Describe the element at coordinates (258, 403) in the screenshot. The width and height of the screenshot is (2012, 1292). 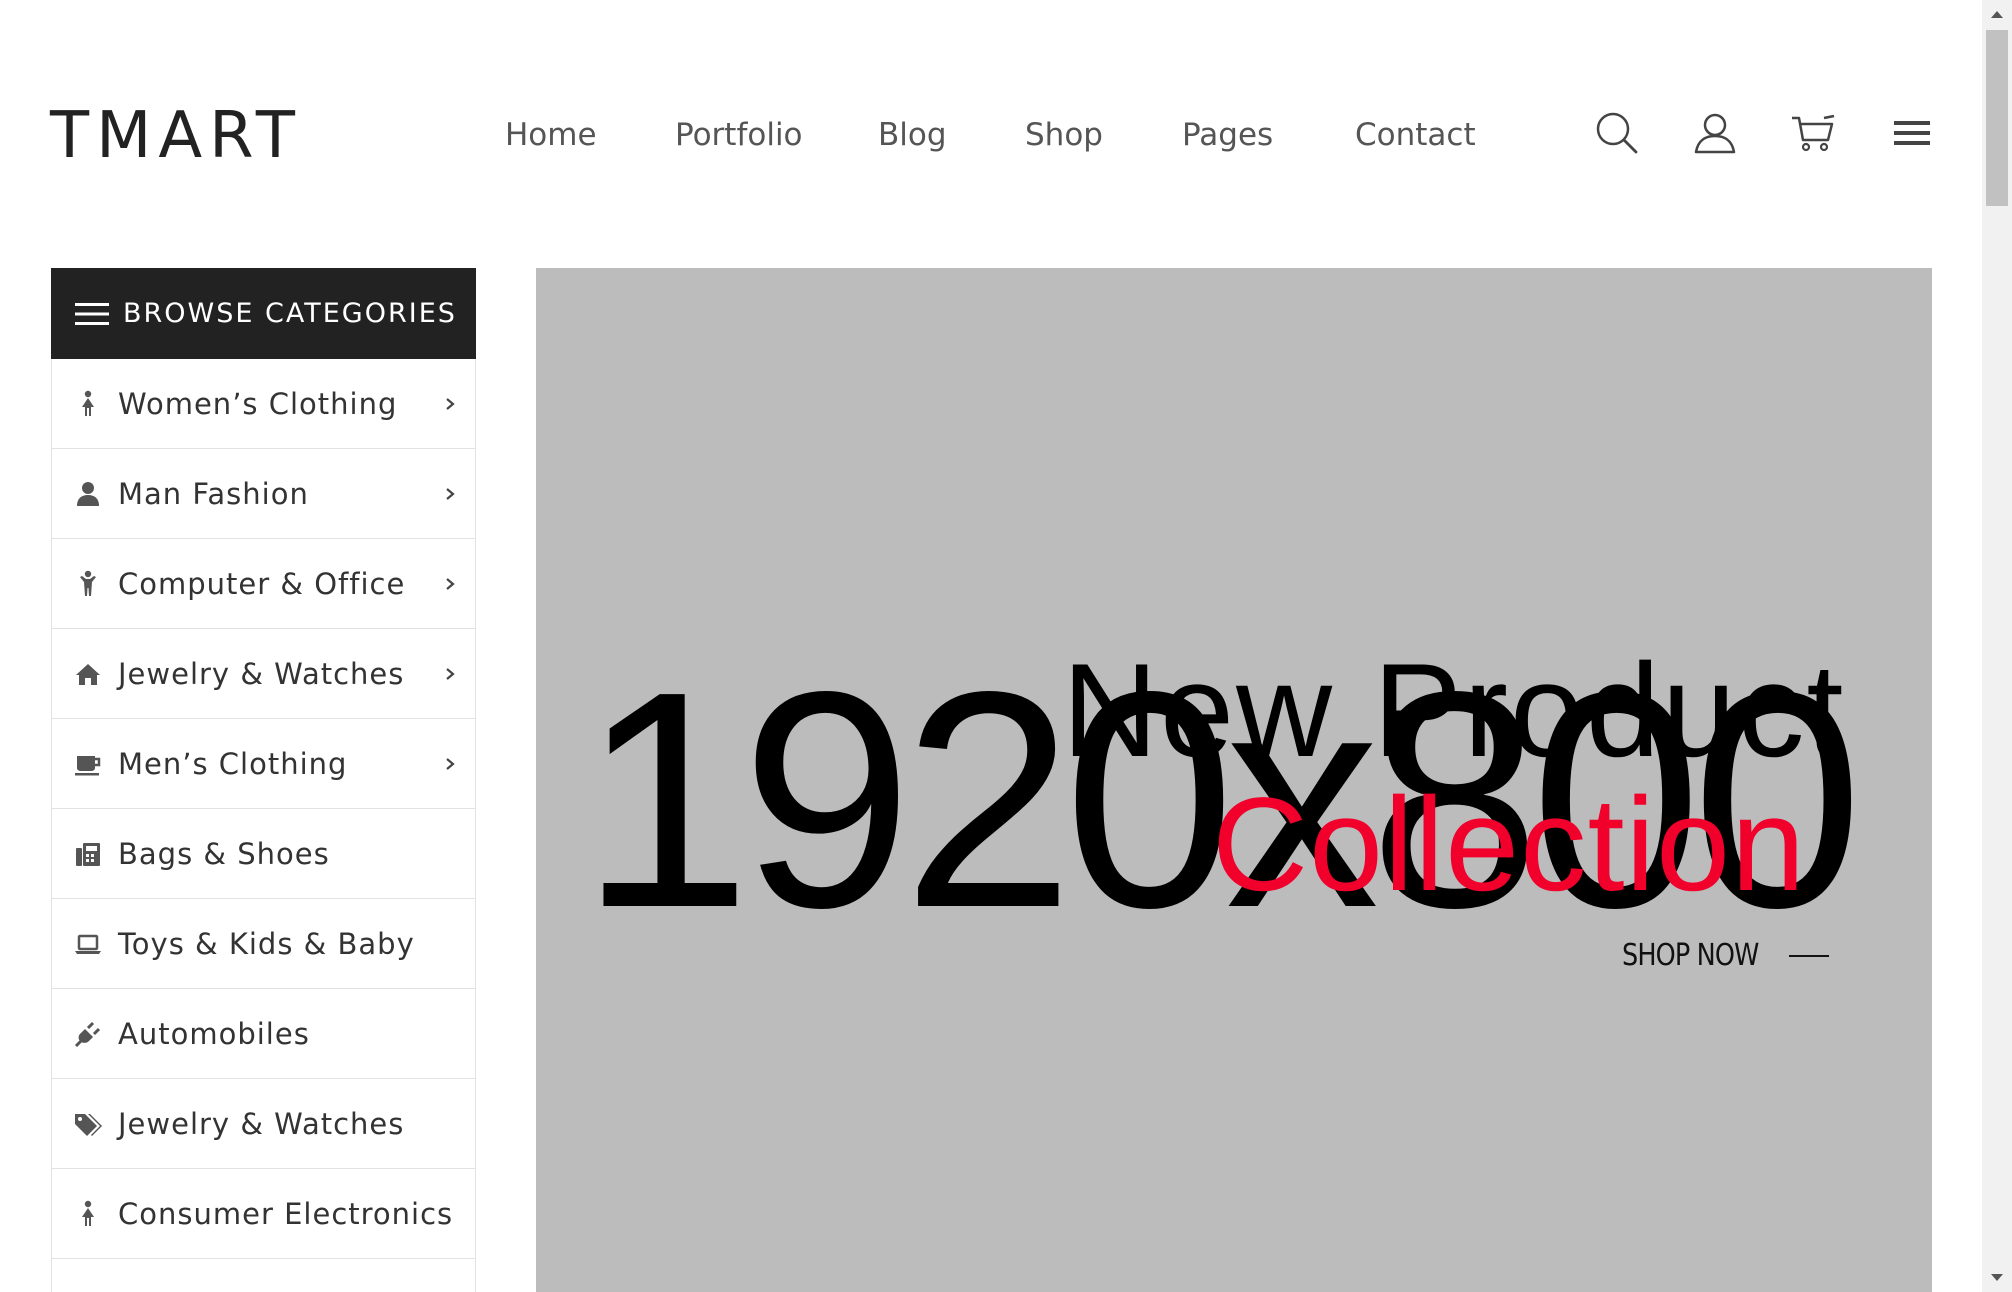
I see `category-label: Women’s Clothing` at that location.